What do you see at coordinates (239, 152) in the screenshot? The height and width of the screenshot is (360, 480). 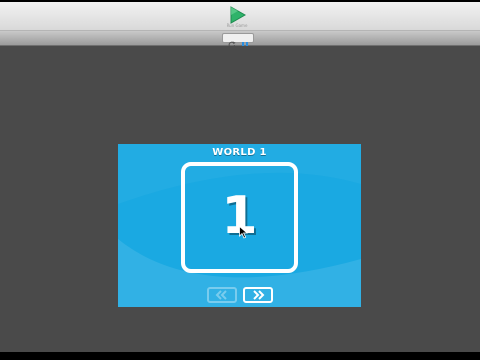 I see `world-title: WORLD 1` at bounding box center [239, 152].